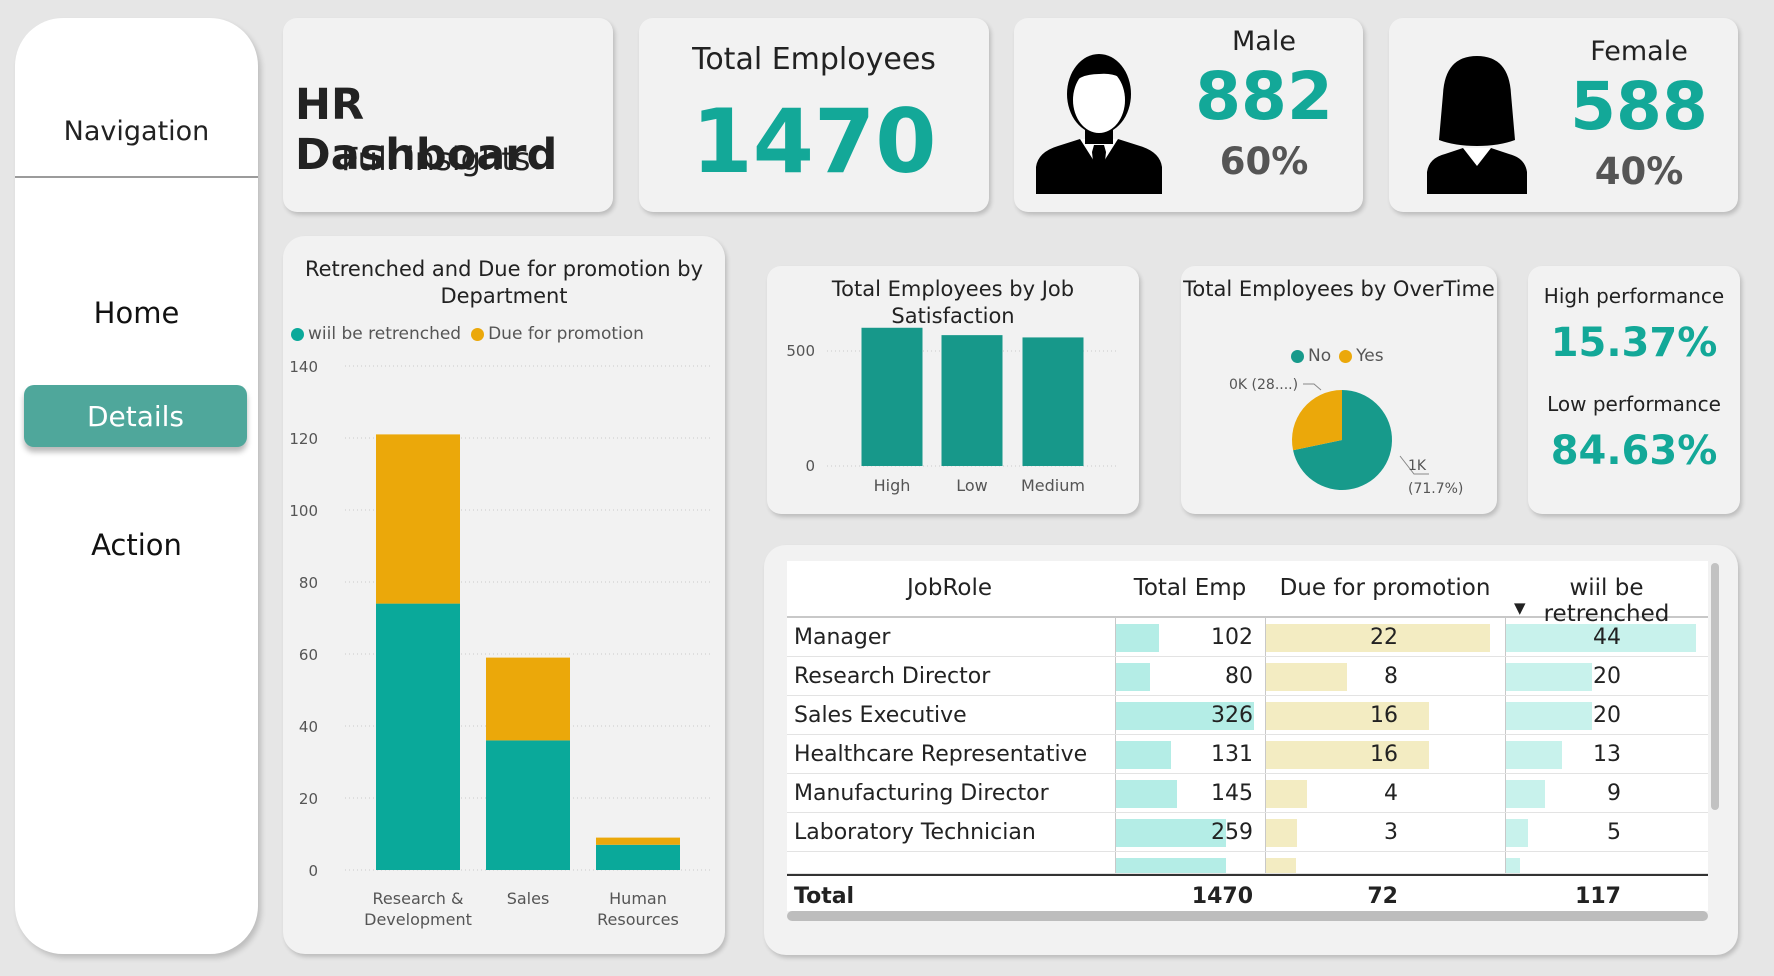 The width and height of the screenshot is (1774, 976). I want to click on table-row: Laboratory Technician 259 3 5, so click(1247, 832).